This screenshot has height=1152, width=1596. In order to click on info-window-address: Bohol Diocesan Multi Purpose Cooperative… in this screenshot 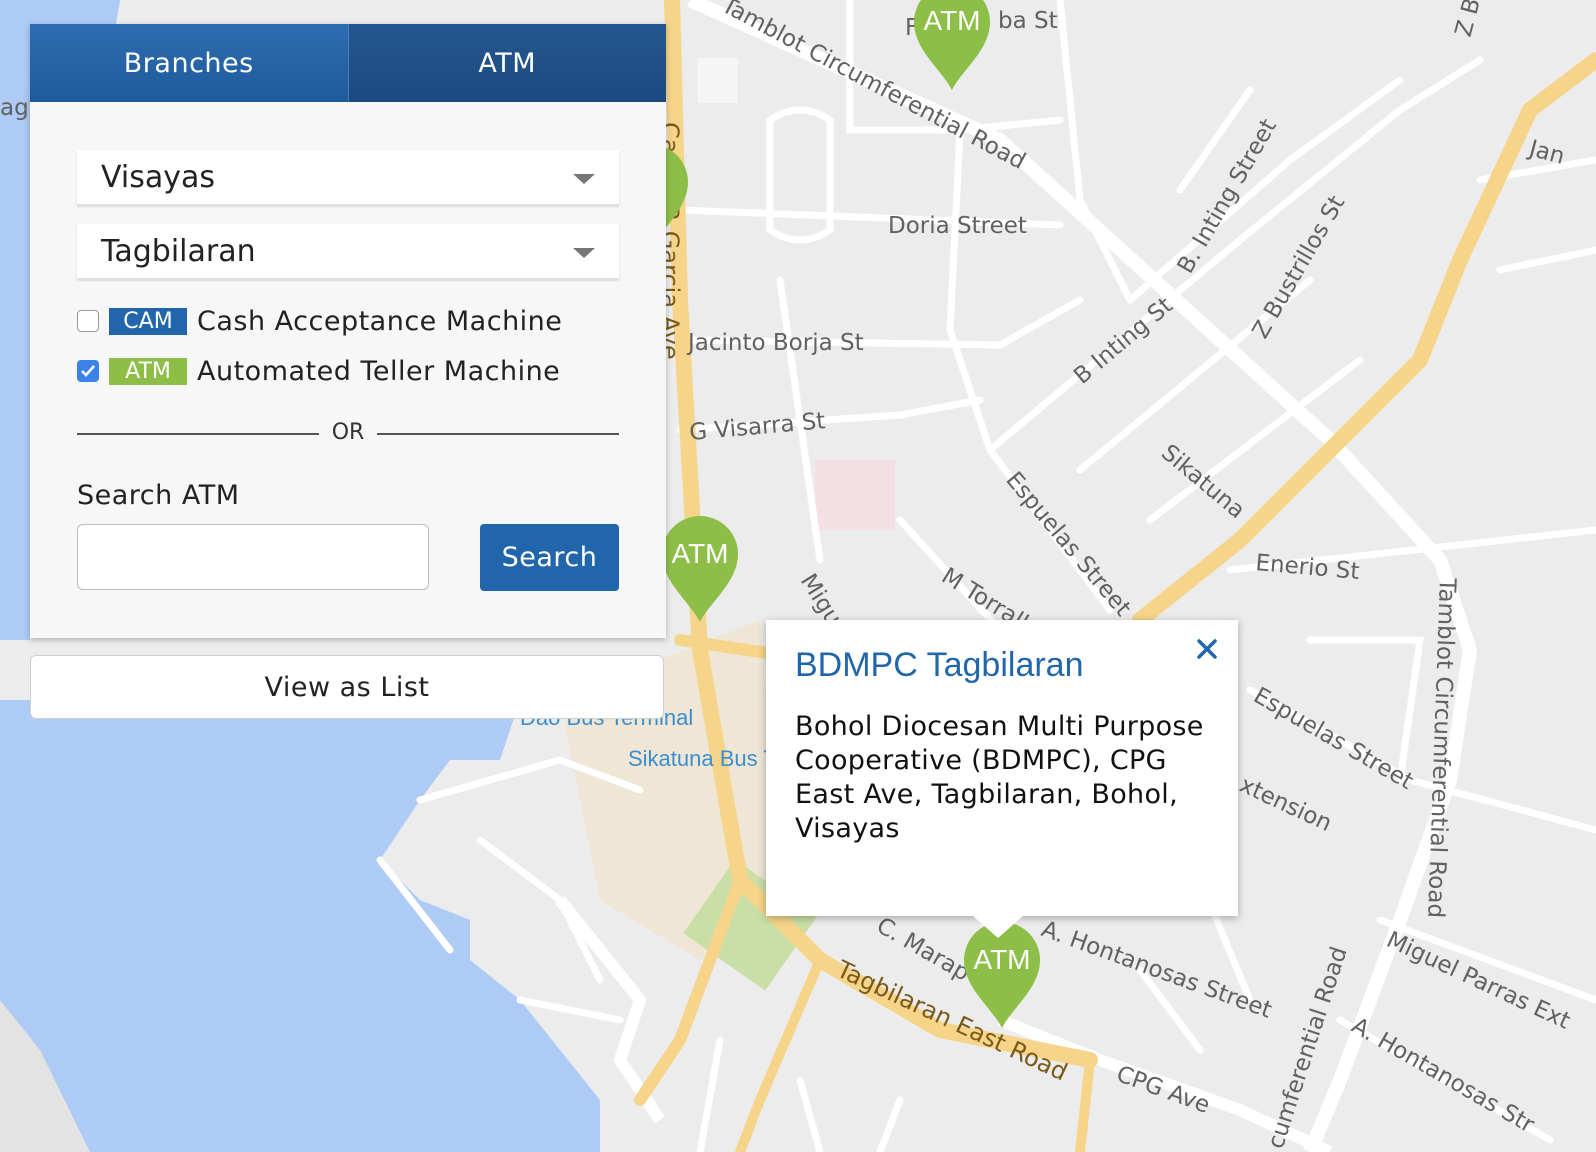, I will do `click(999, 777)`.